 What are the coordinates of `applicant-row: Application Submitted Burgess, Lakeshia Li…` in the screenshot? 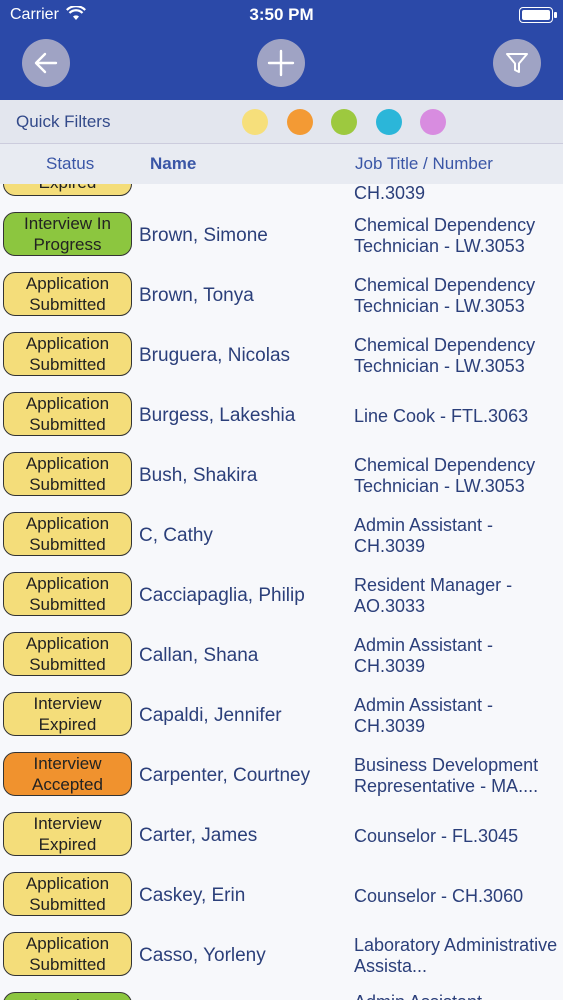 It's located at (281, 416).